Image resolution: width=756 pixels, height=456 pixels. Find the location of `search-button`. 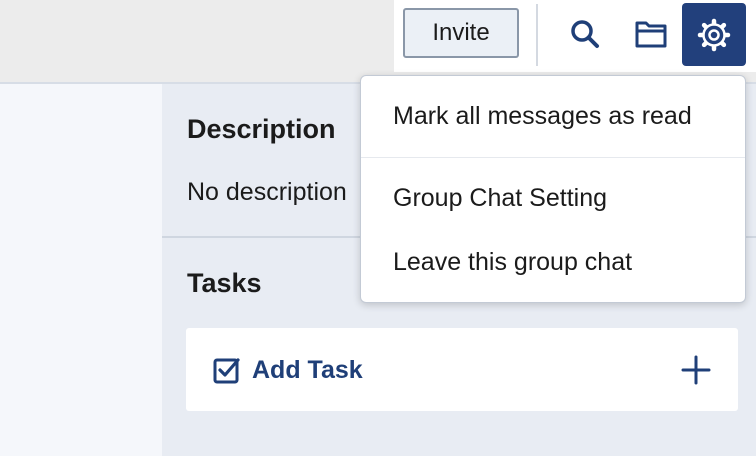

search-button is located at coordinates (585, 34).